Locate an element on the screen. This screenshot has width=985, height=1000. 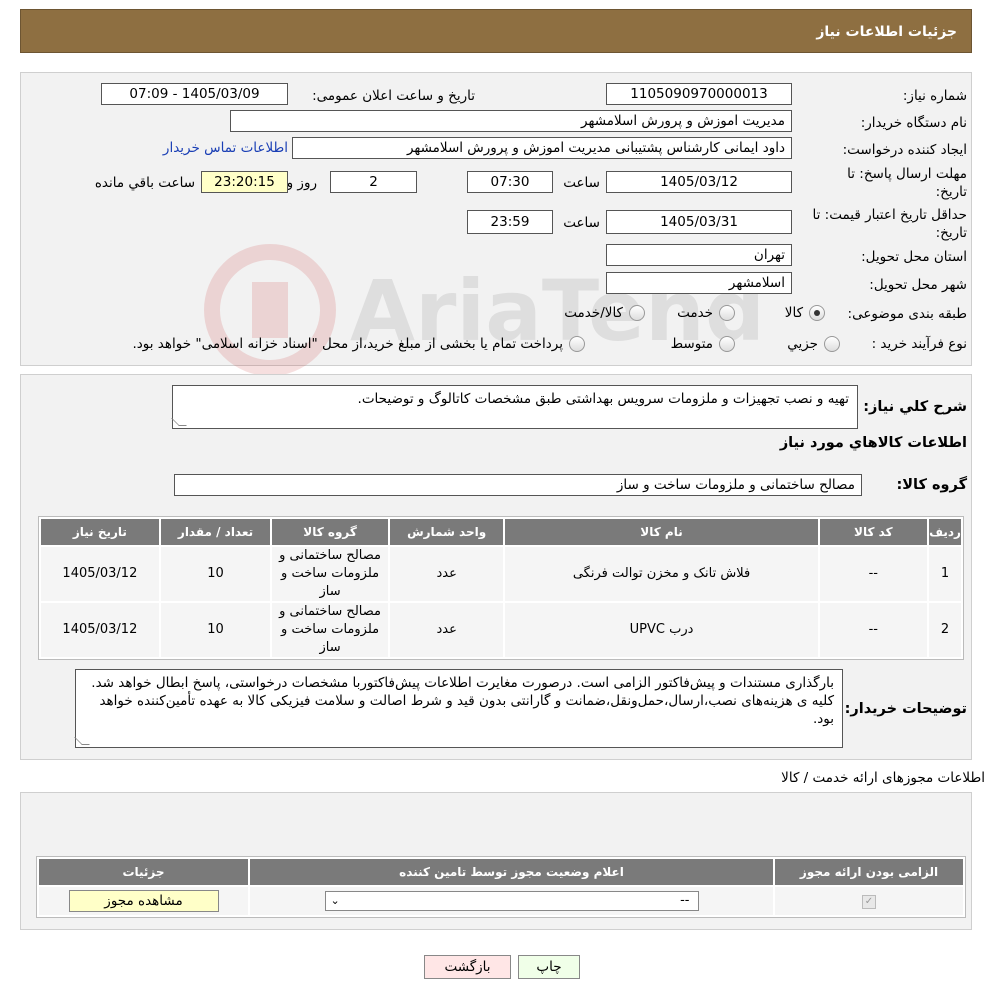
announce-field: 1405/03/09 - 07:09 is located at coordinates (194, 94).